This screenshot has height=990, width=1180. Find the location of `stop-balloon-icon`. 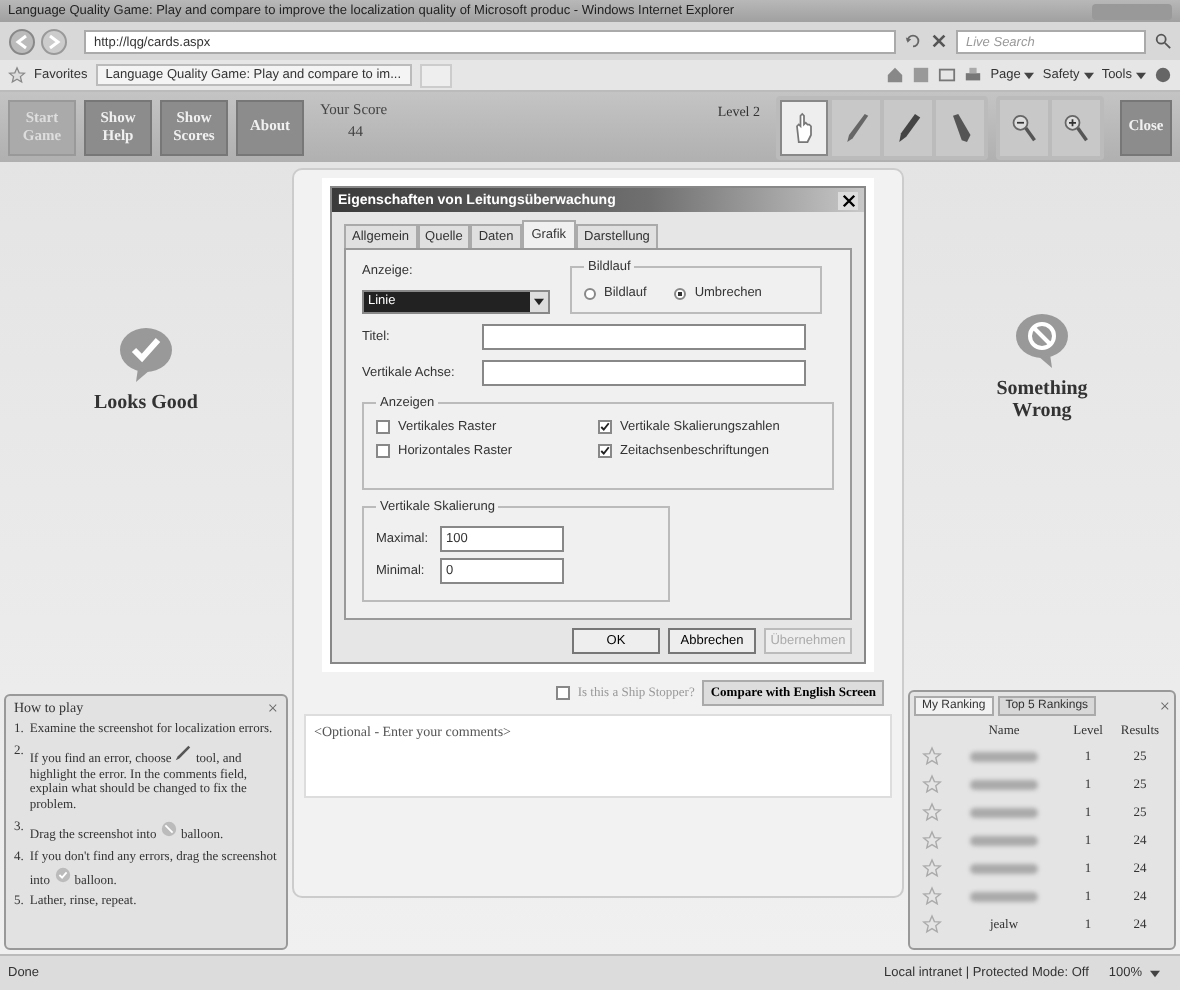

stop-balloon-icon is located at coordinates (1042, 340).